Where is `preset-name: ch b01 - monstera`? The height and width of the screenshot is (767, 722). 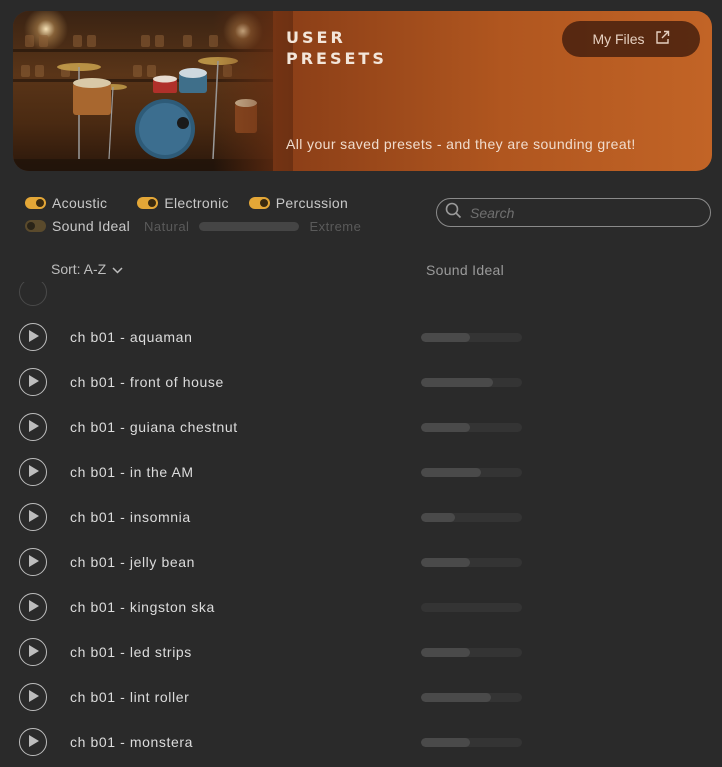 preset-name: ch b01 - monstera is located at coordinates (132, 742).